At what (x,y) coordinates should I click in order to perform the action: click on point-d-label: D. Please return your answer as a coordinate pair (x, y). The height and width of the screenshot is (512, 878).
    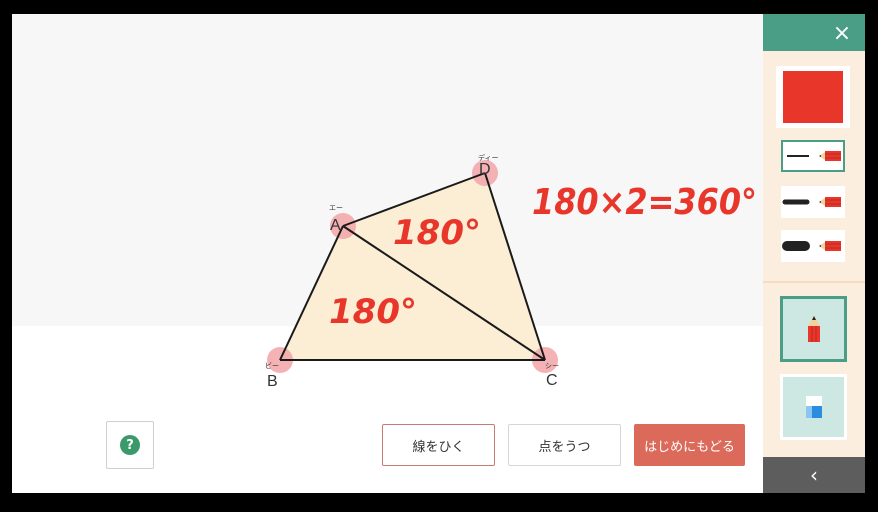
    Looking at the image, I should click on (485, 169).